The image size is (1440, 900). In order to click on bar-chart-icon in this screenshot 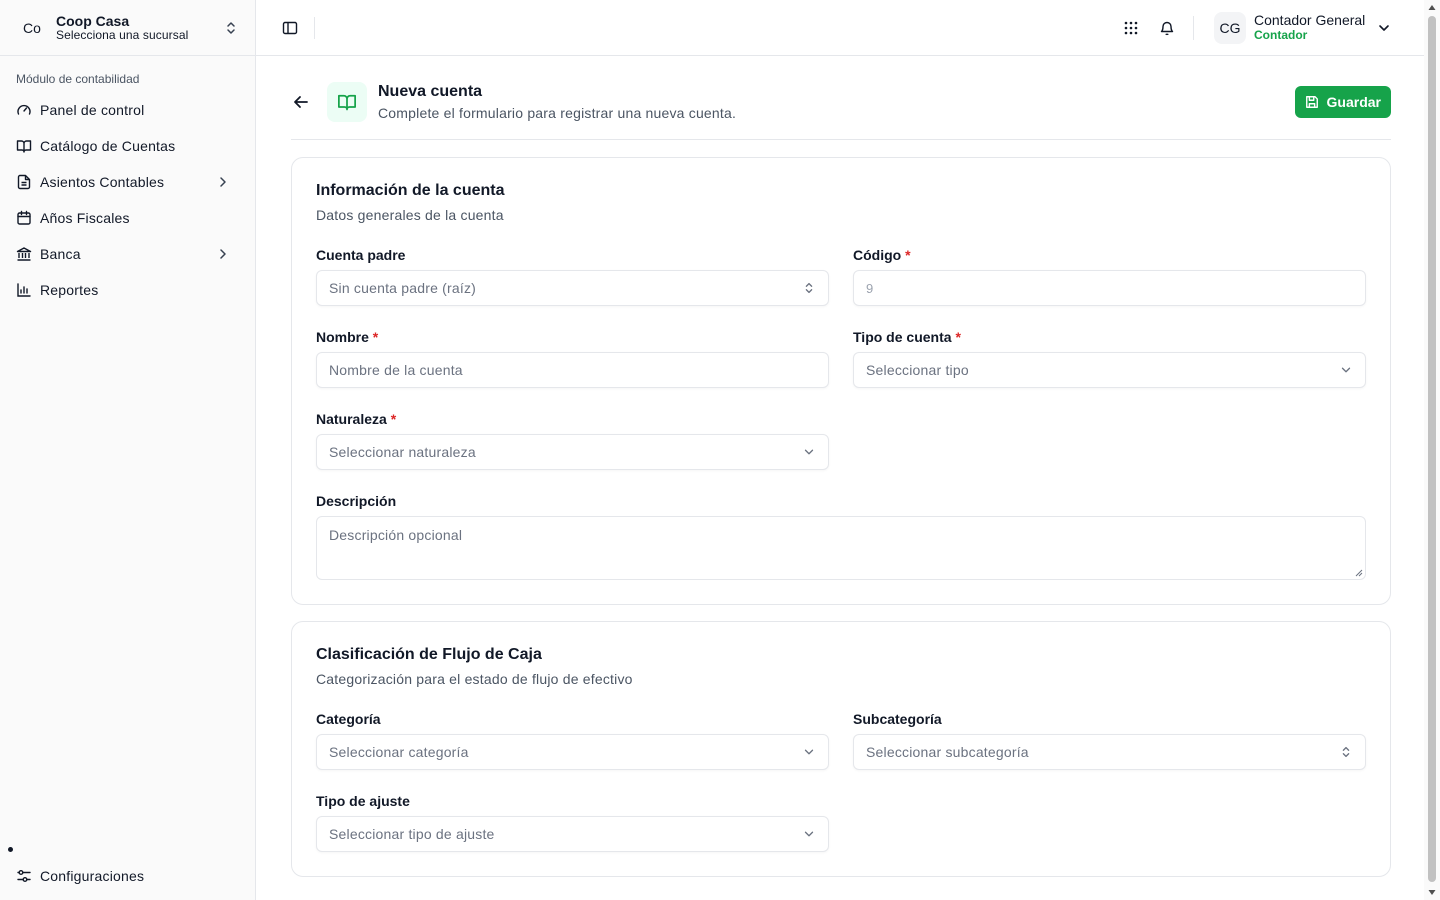, I will do `click(24, 290)`.